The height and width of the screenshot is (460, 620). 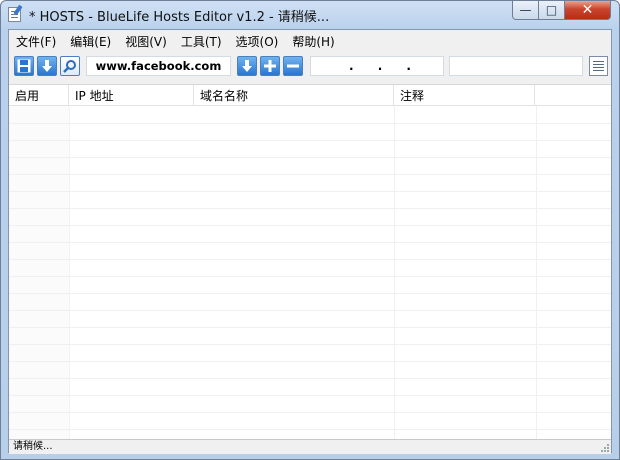 What do you see at coordinates (201, 40) in the screenshot?
I see `menu-tools: 工具(T)` at bounding box center [201, 40].